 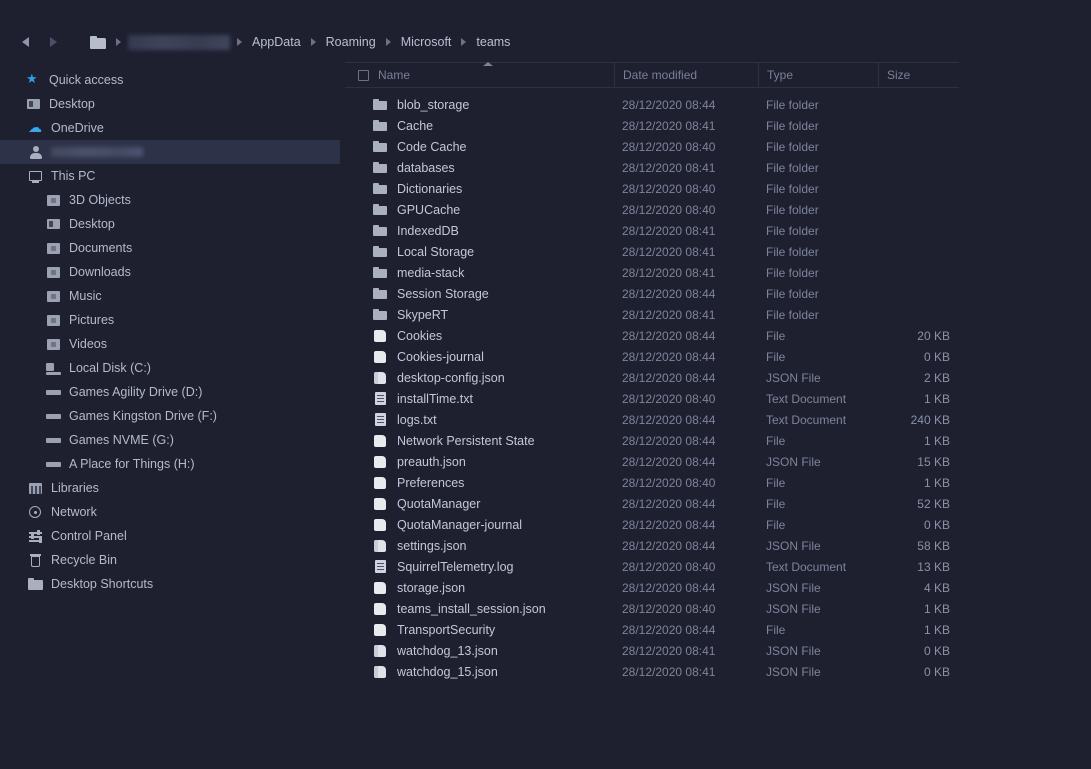 I want to click on sidebar-item-3d-objects: 3D Objects, so click(x=170, y=200).